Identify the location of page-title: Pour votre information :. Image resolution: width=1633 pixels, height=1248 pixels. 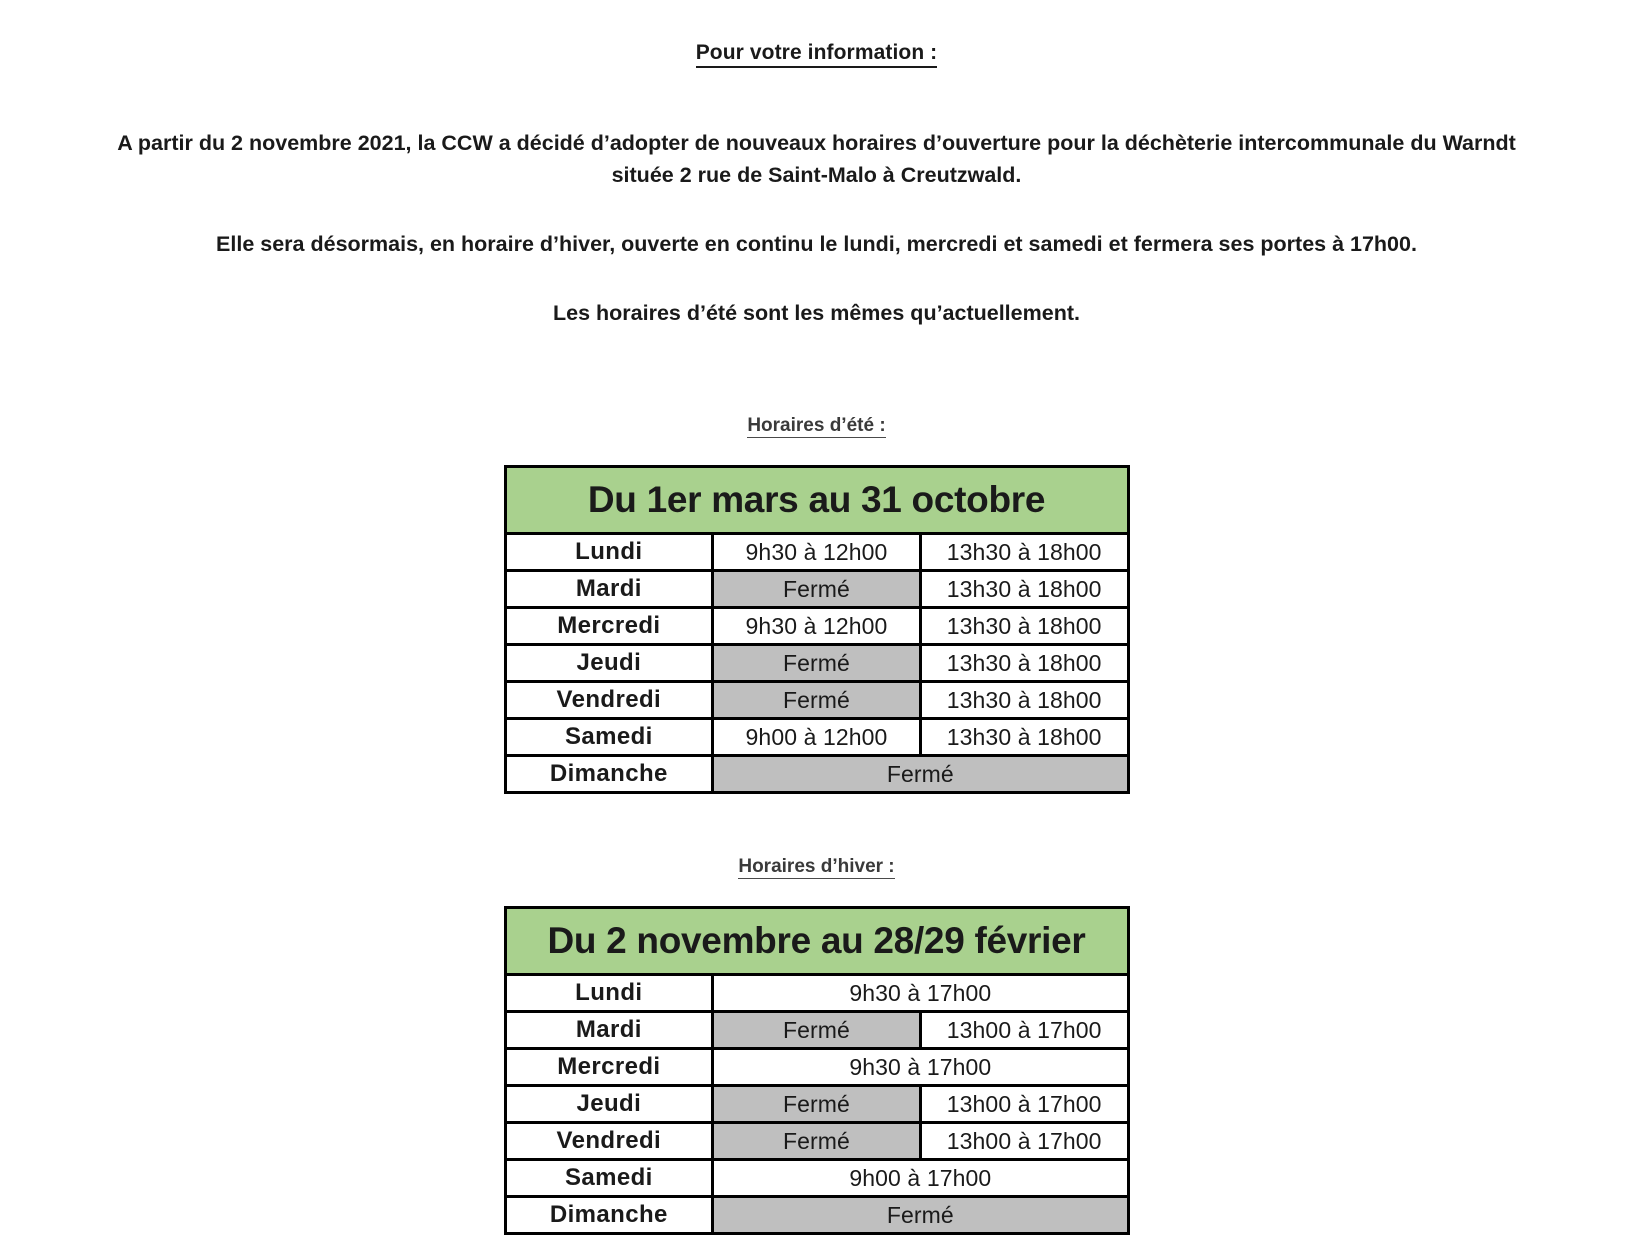
(816, 34).